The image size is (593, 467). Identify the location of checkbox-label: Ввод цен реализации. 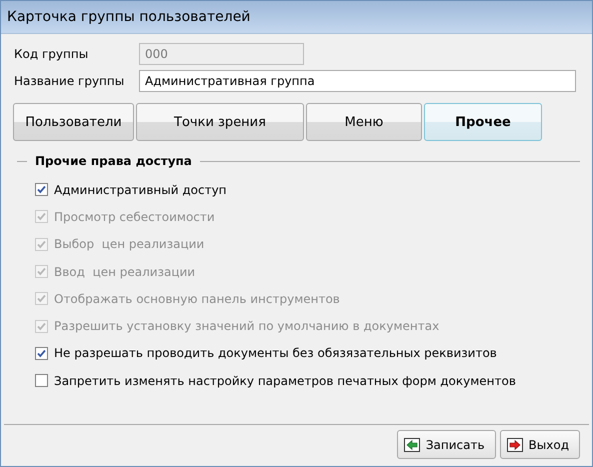
(125, 271).